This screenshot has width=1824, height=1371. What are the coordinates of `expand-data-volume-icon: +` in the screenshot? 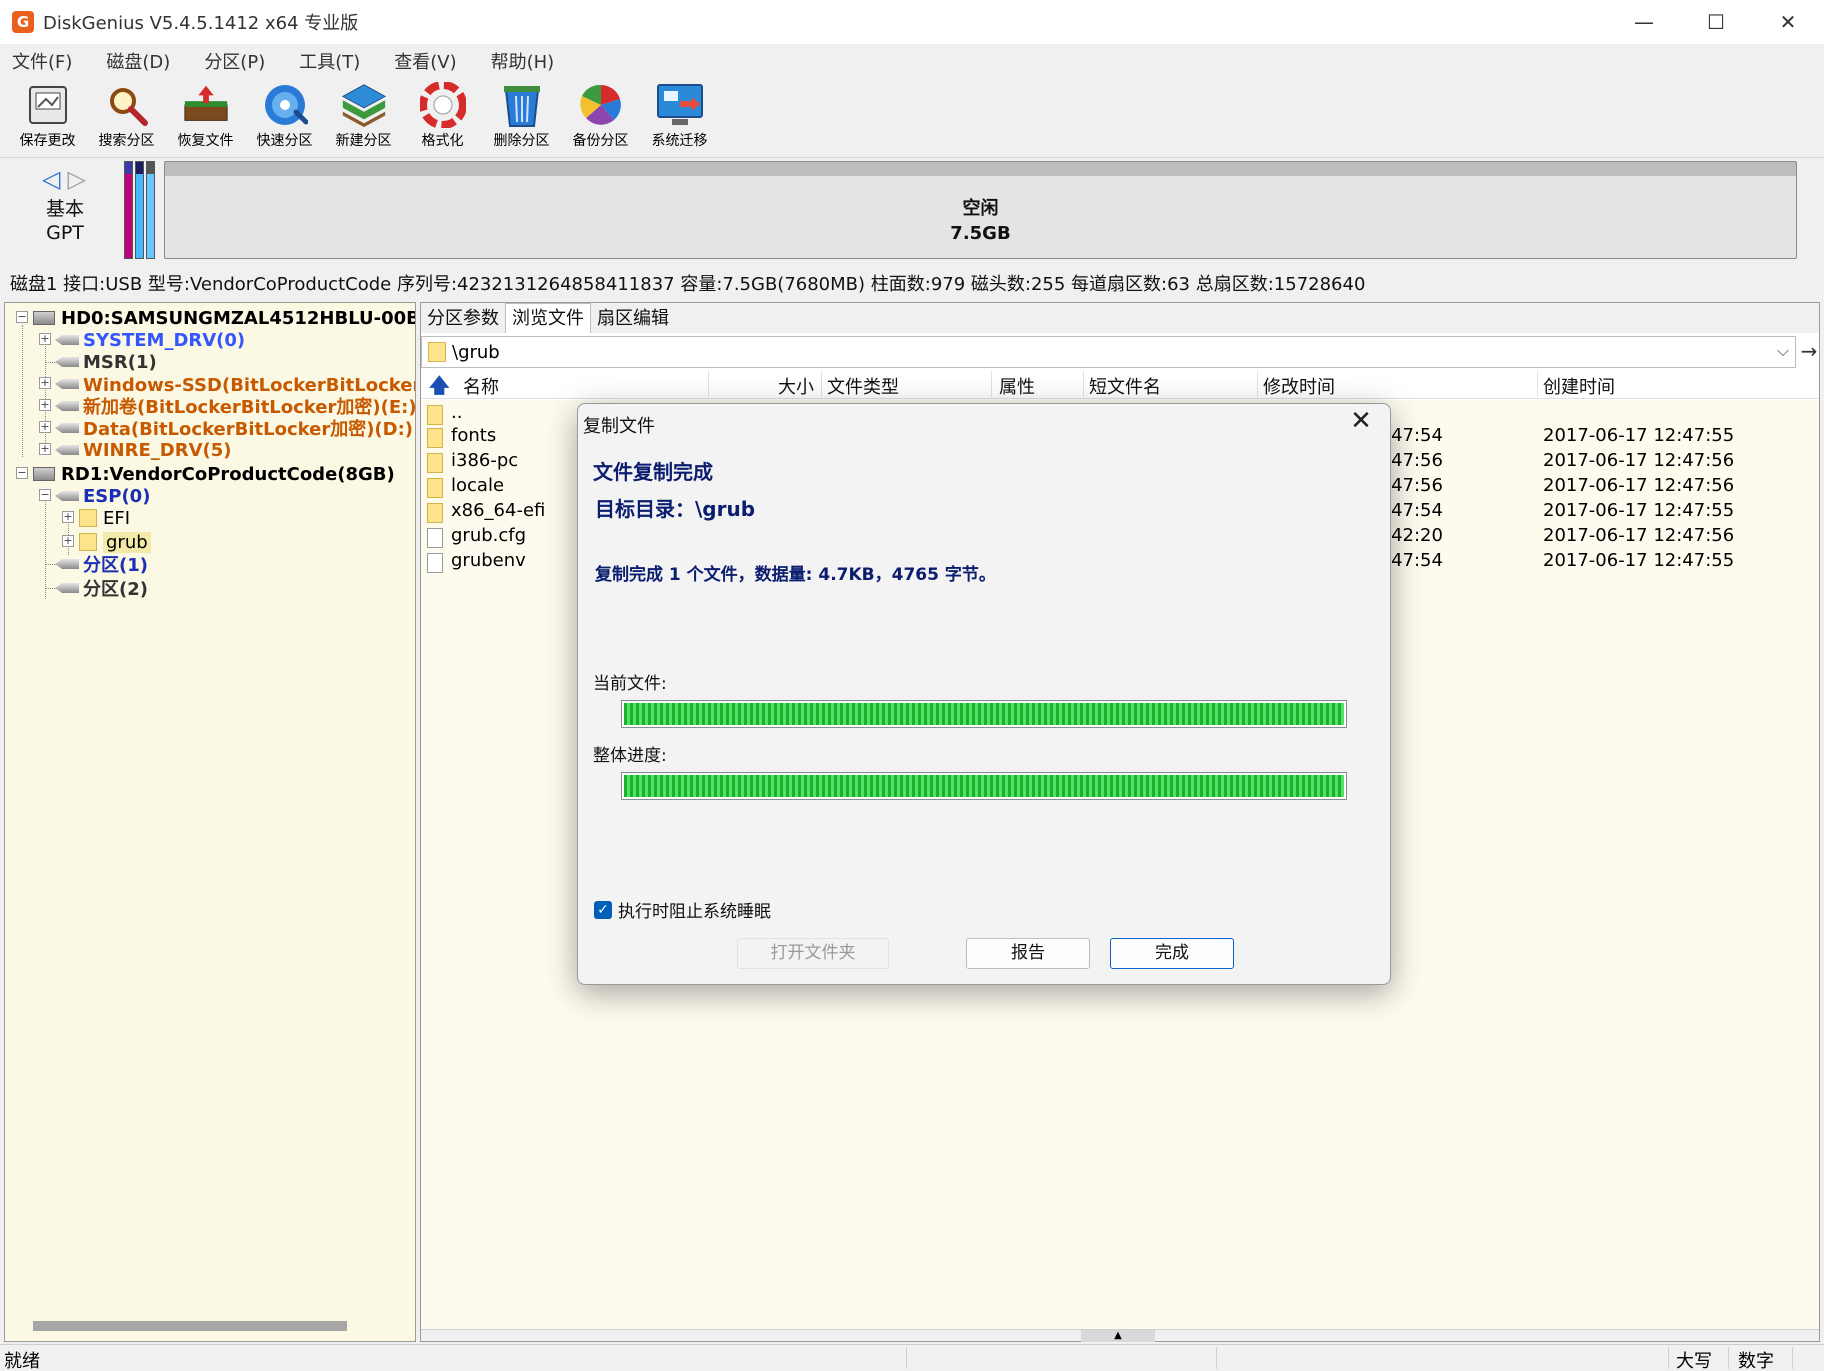 It's located at (45, 427).